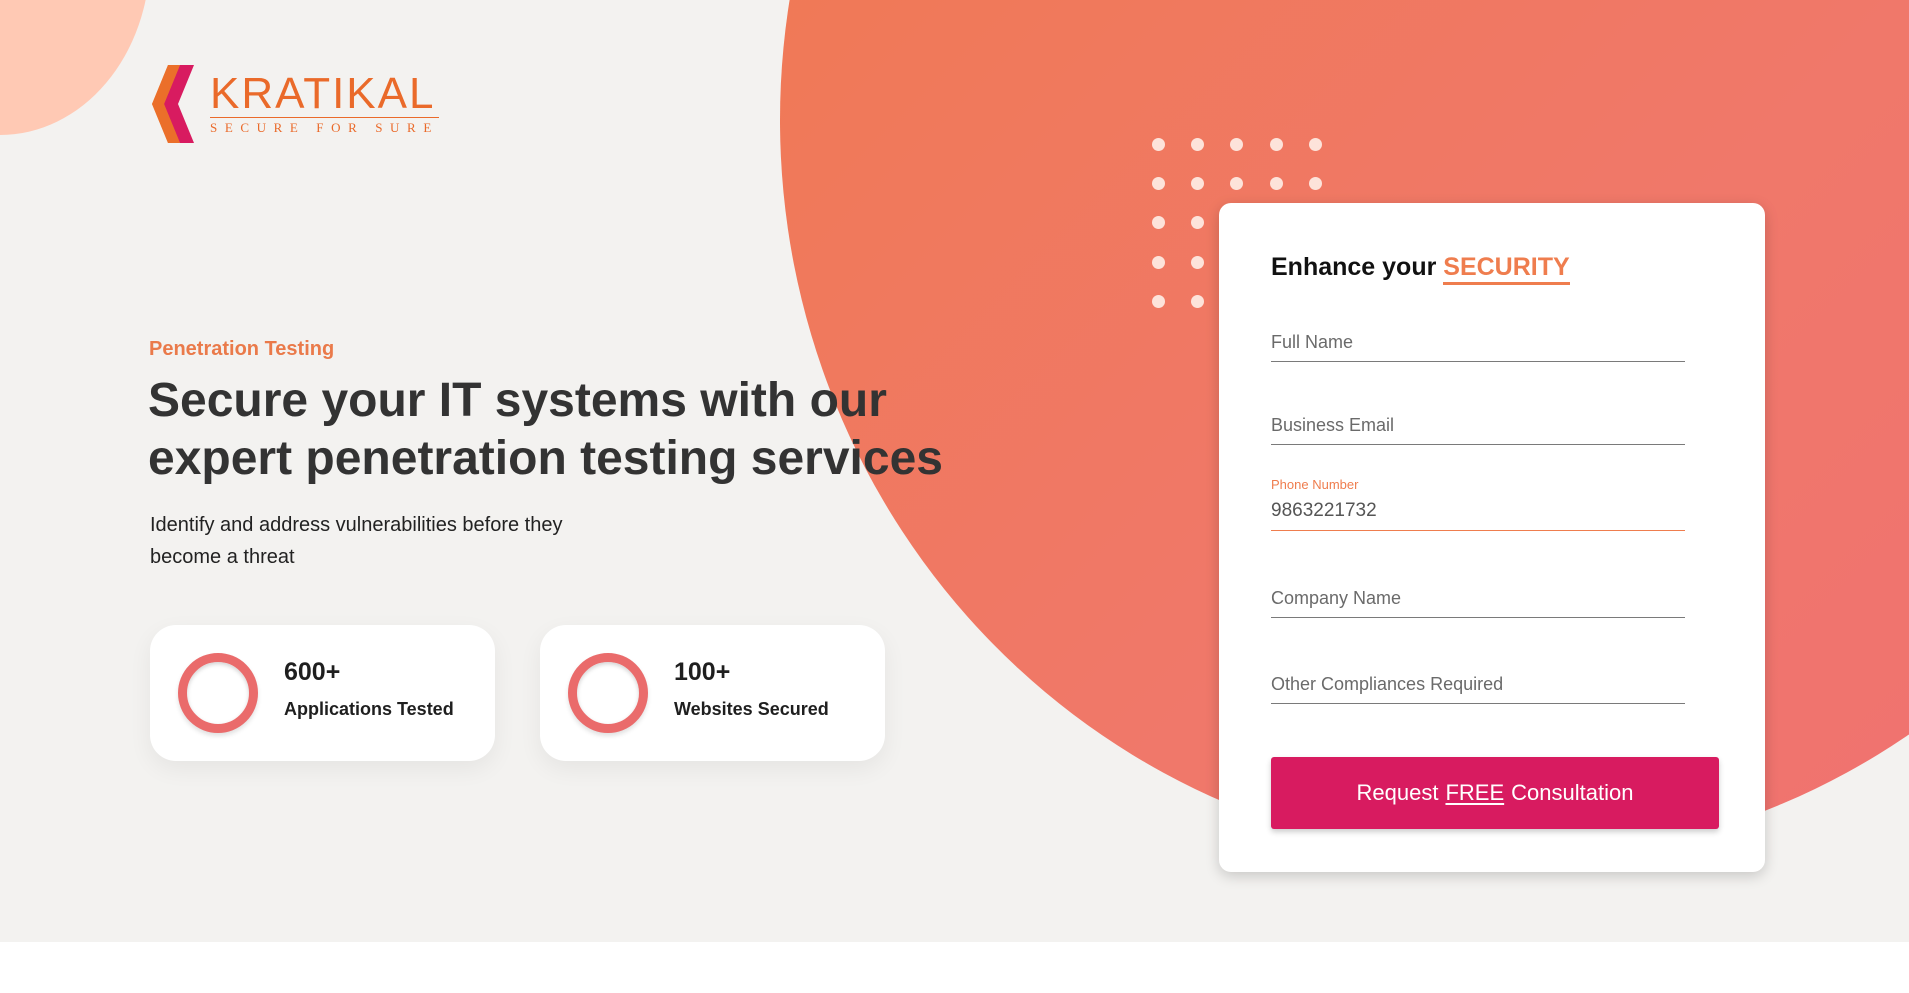 This screenshot has width=1909, height=993. Describe the element at coordinates (1478, 511) in the screenshot. I see `phone-number-input` at that location.